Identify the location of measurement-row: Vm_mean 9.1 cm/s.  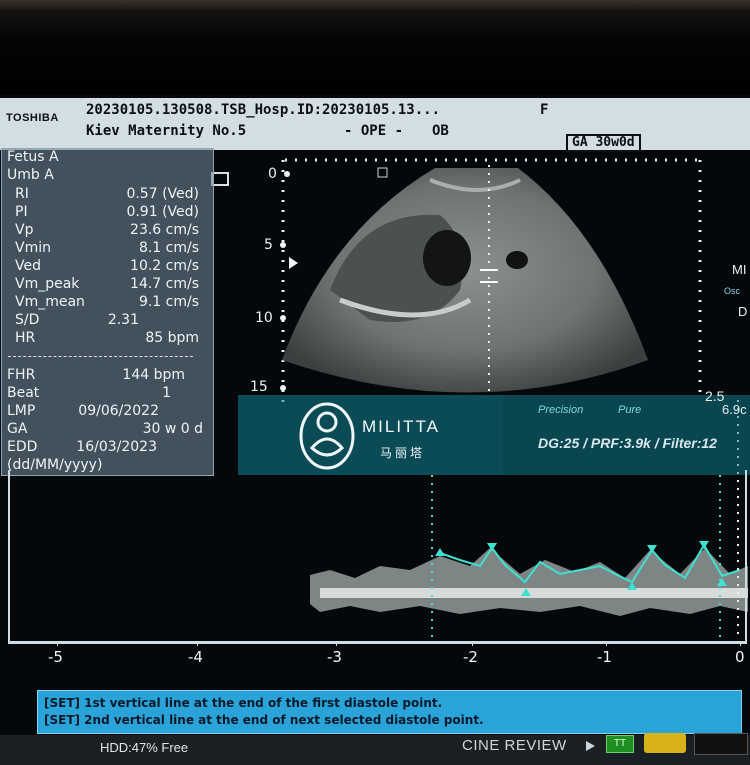
(107, 302).